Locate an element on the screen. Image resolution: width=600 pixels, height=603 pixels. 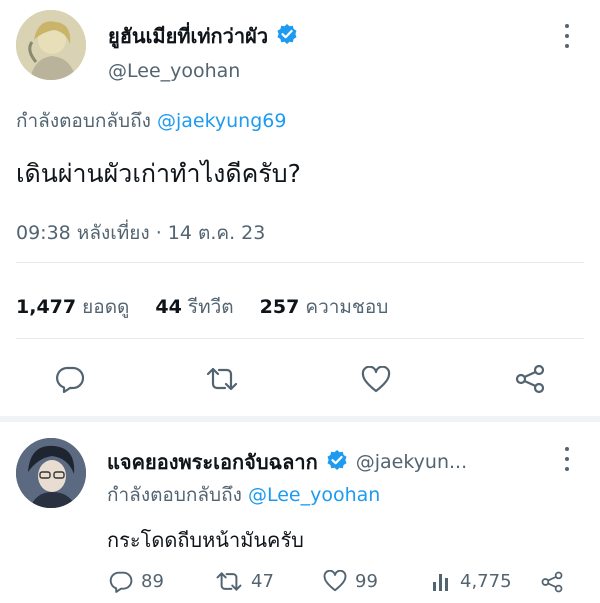
retweets-label: รีทวีต is located at coordinates (210, 307).